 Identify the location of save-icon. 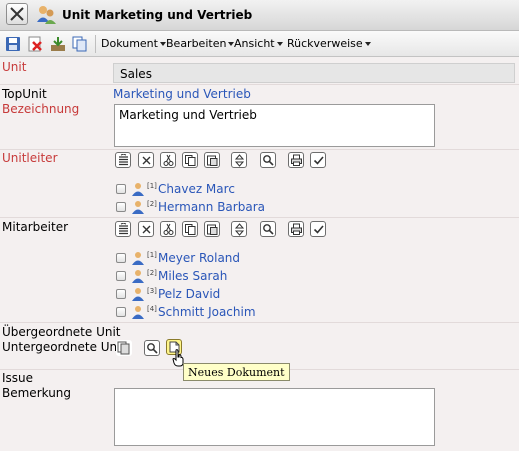
(13, 44).